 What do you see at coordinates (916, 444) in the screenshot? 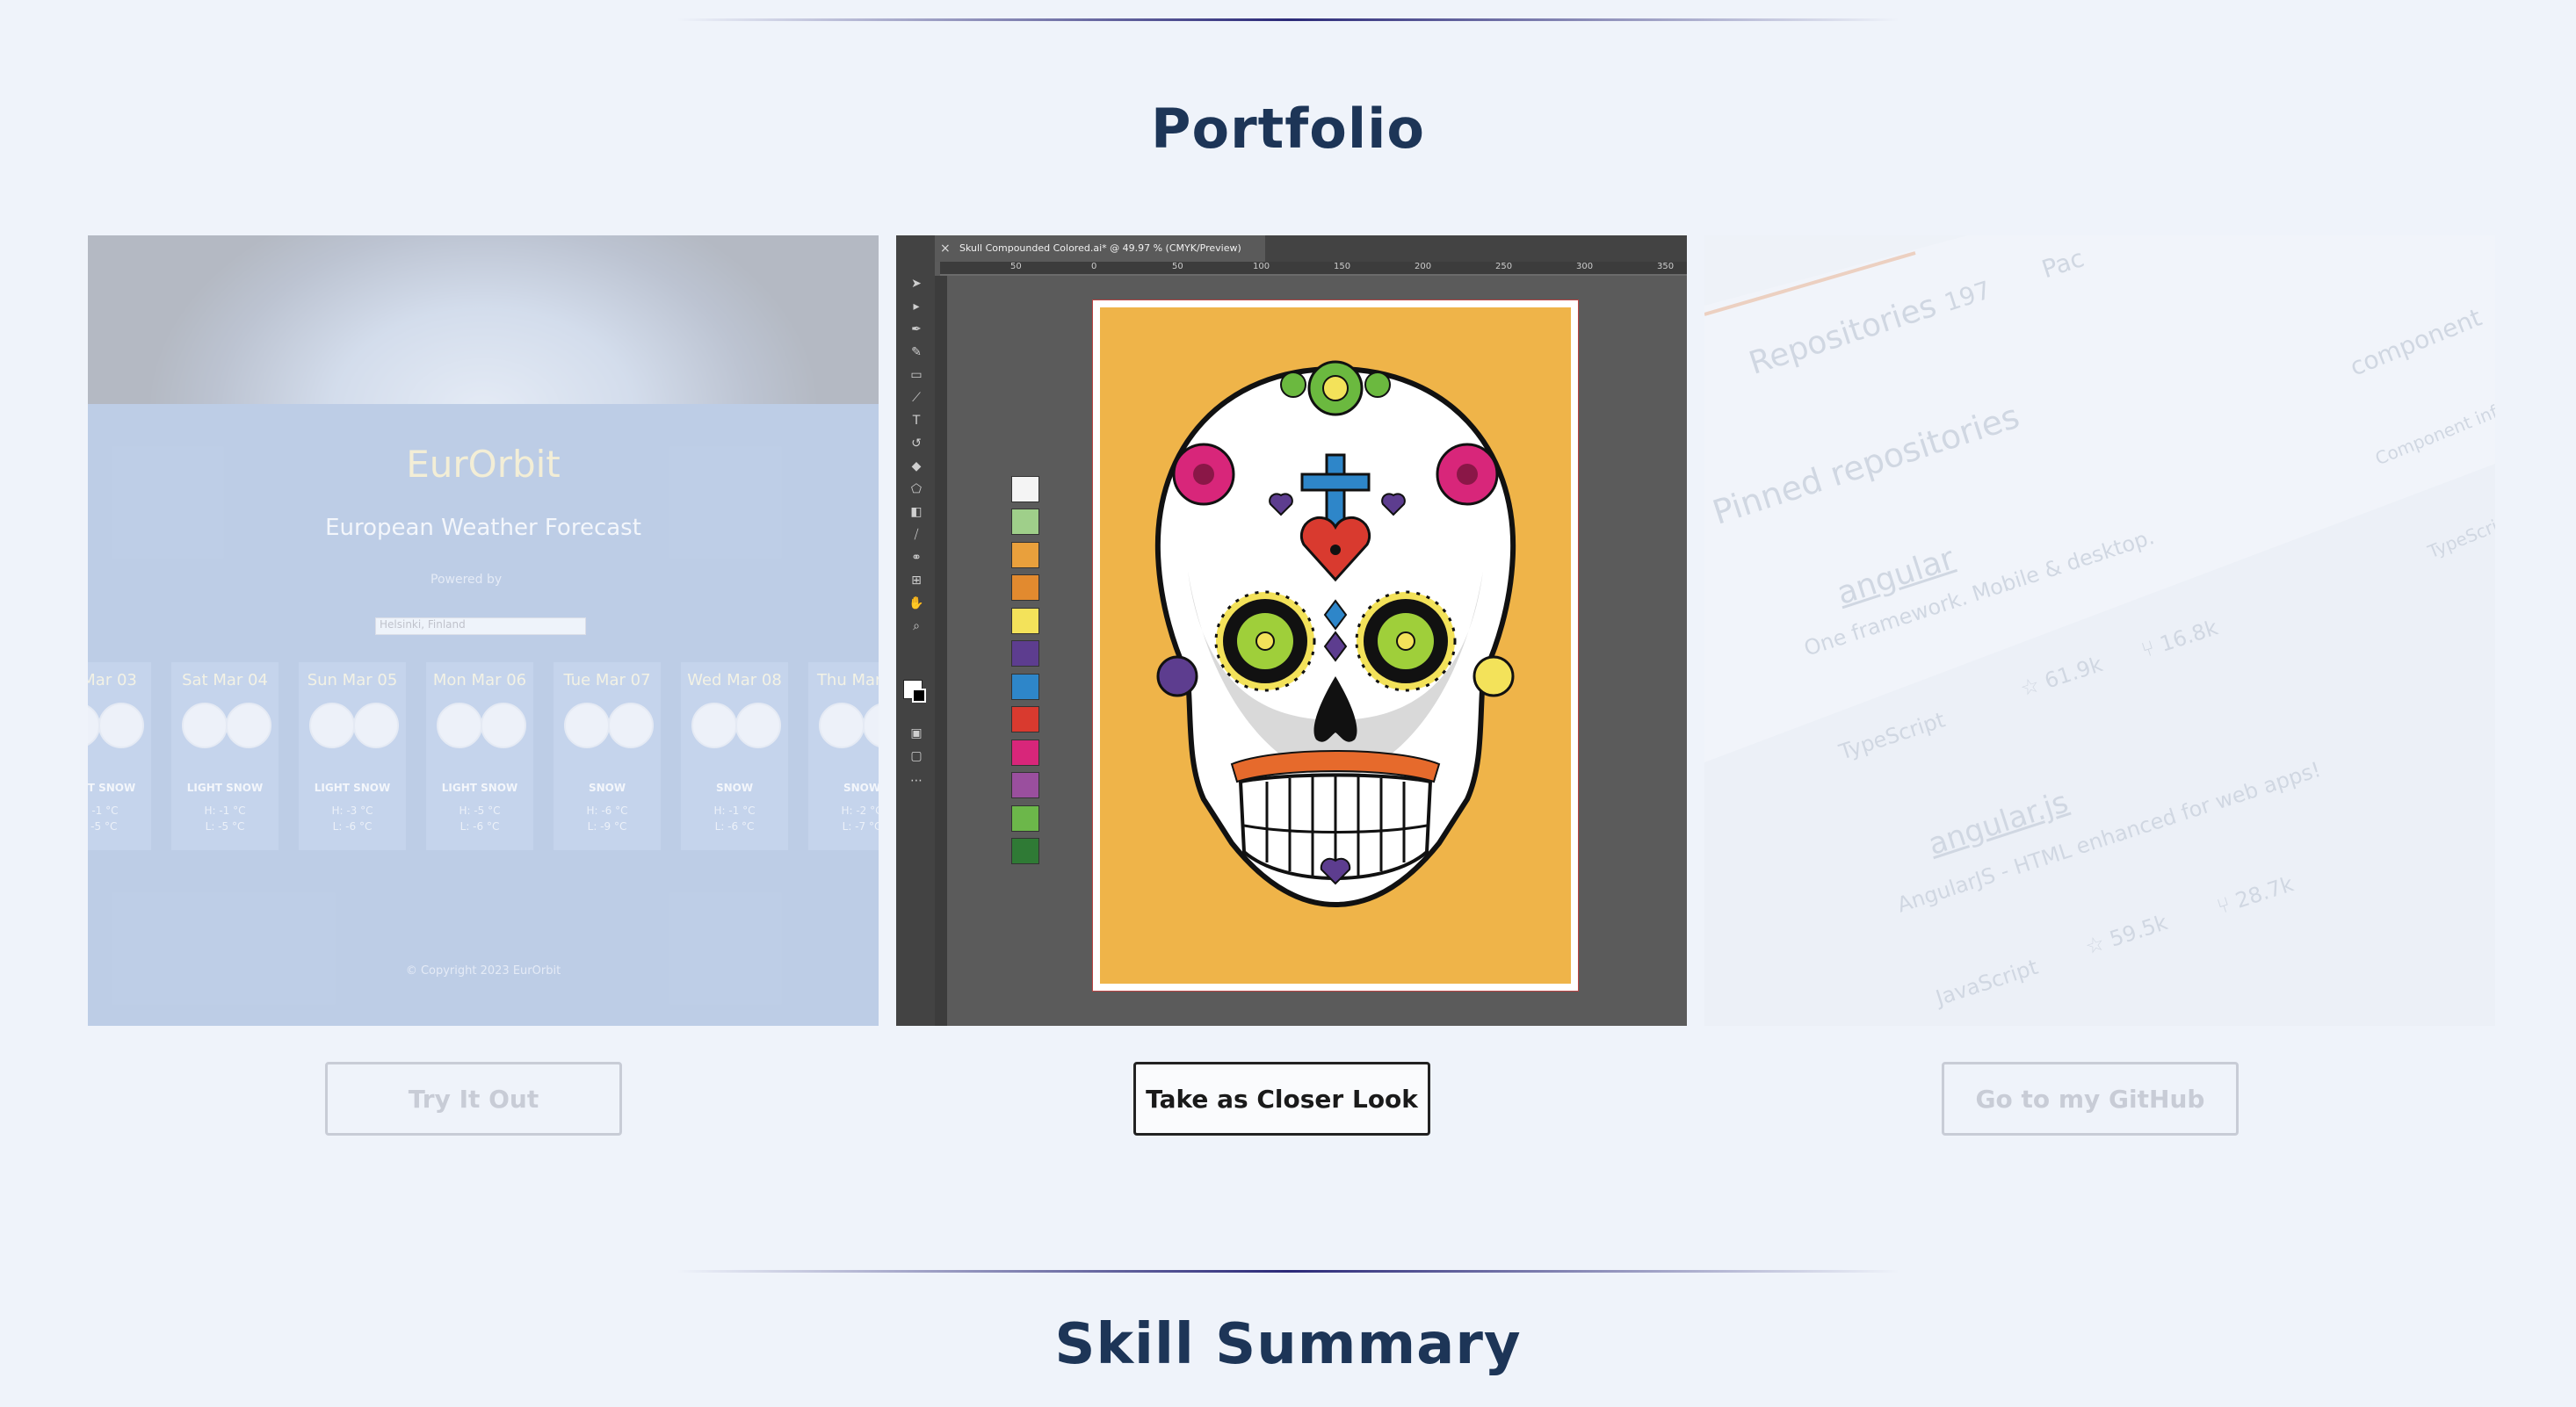
I see `rotate-tool-icon: ↺` at bounding box center [916, 444].